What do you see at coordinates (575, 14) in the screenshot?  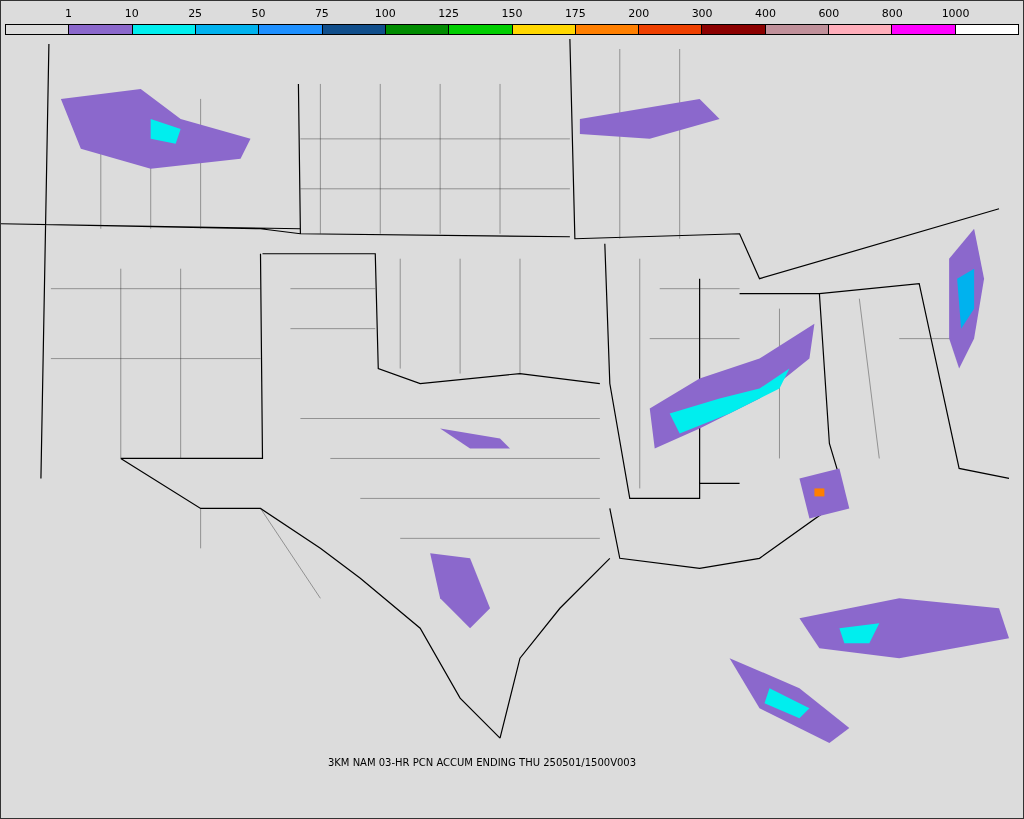 I see `legend-label: 175` at bounding box center [575, 14].